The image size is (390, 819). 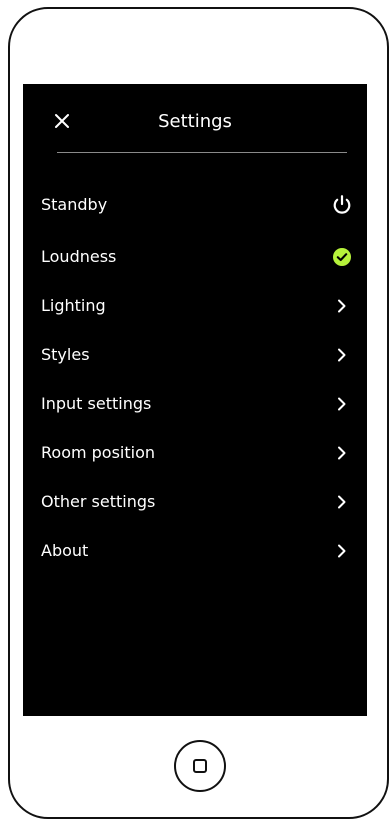 What do you see at coordinates (195, 550) in the screenshot?
I see `menu-item-about: About` at bounding box center [195, 550].